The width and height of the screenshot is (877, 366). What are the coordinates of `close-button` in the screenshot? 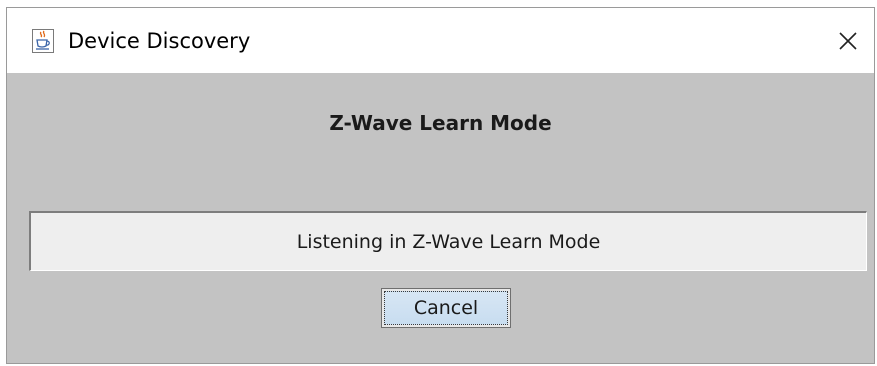 It's located at (848, 40).